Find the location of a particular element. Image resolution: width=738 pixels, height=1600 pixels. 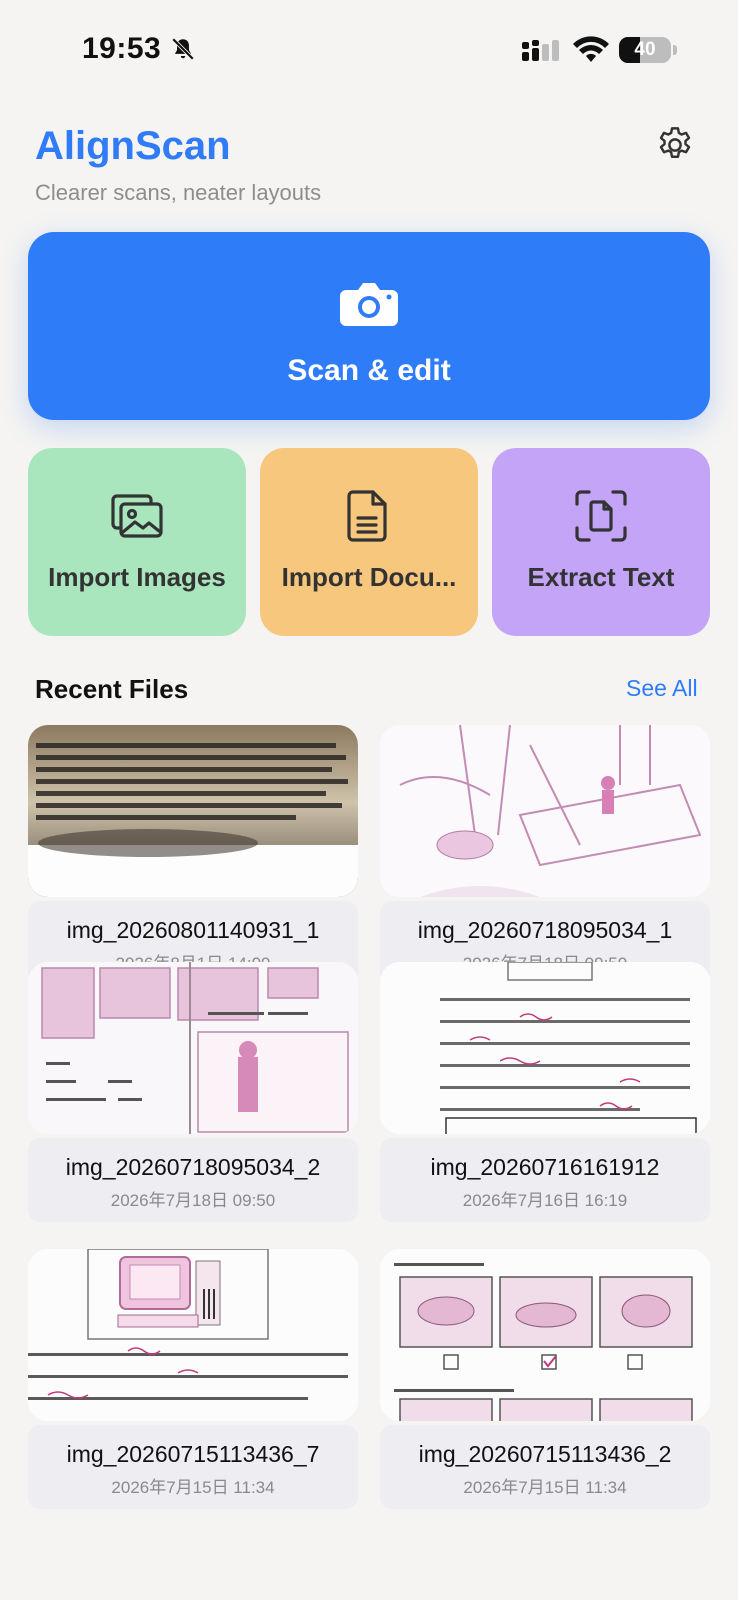

file-info: img_20260715113436_2 2026年7月15日 11:34 is located at coordinates (545, 1467).